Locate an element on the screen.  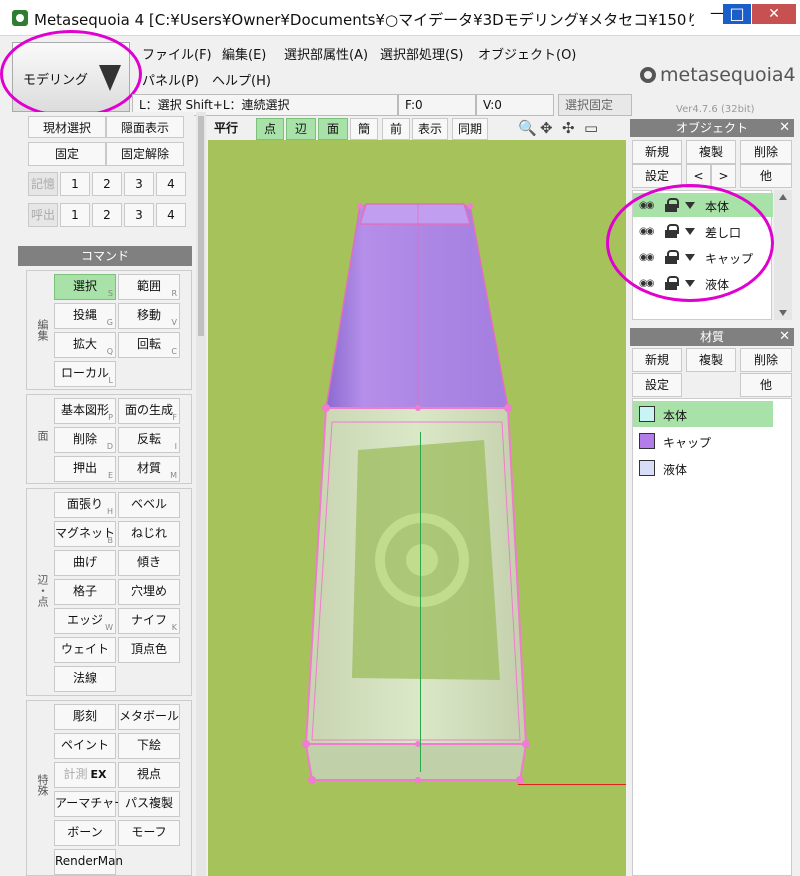
menu-panel: パネル(P) is located at coordinates (170, 79).